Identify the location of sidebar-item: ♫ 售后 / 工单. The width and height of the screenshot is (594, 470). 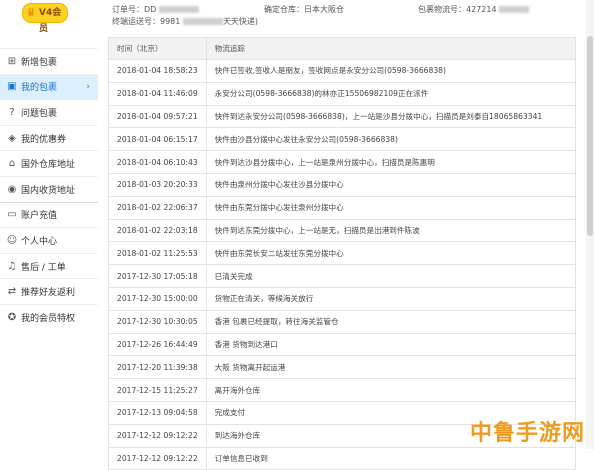
(49, 265).